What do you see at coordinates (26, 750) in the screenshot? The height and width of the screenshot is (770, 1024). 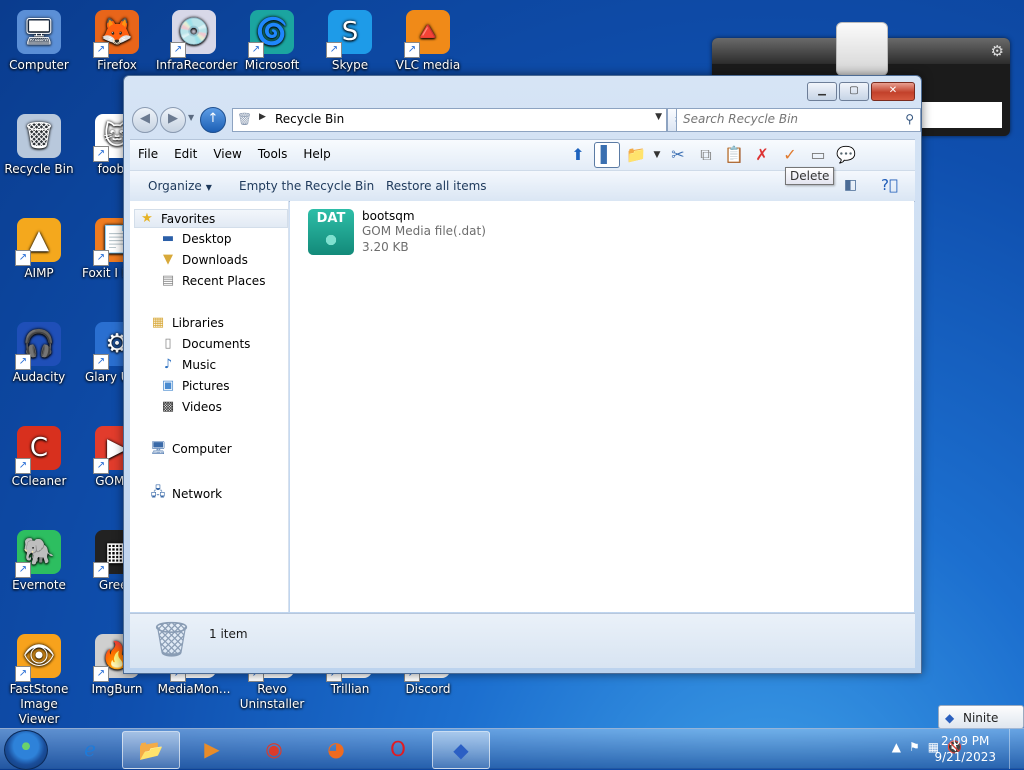 I see `start-button` at bounding box center [26, 750].